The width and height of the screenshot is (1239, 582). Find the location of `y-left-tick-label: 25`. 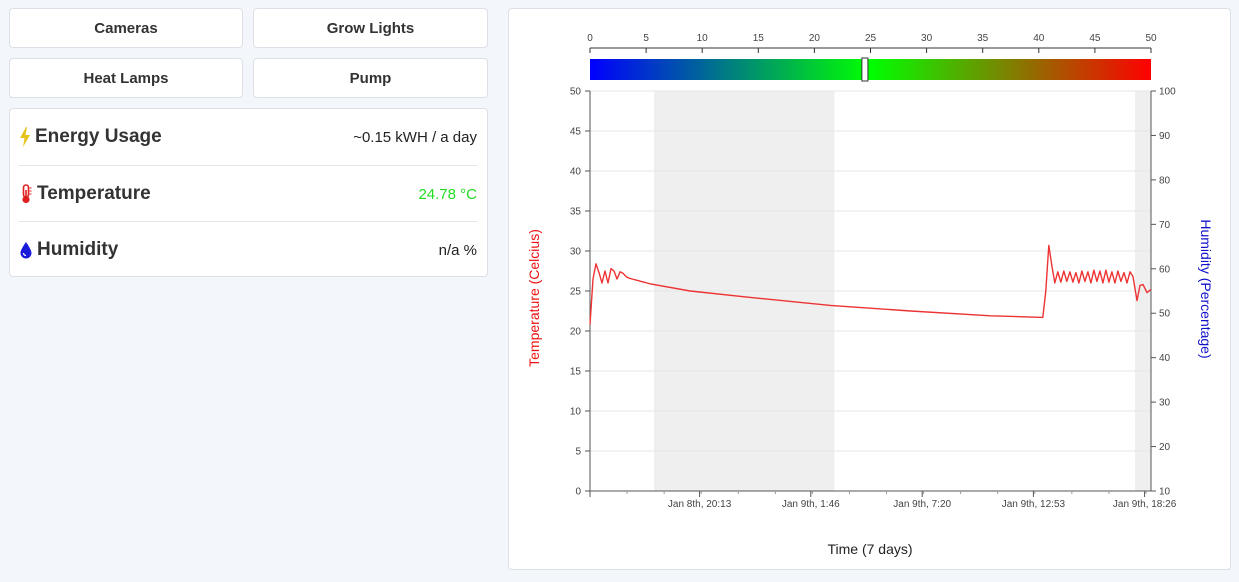

y-left-tick-label: 25 is located at coordinates (576, 292).